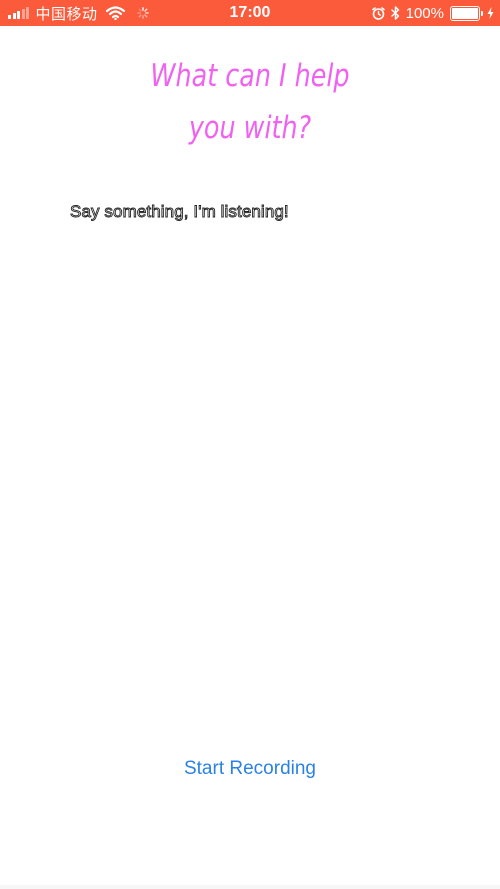  I want to click on charging-icon, so click(490, 13).